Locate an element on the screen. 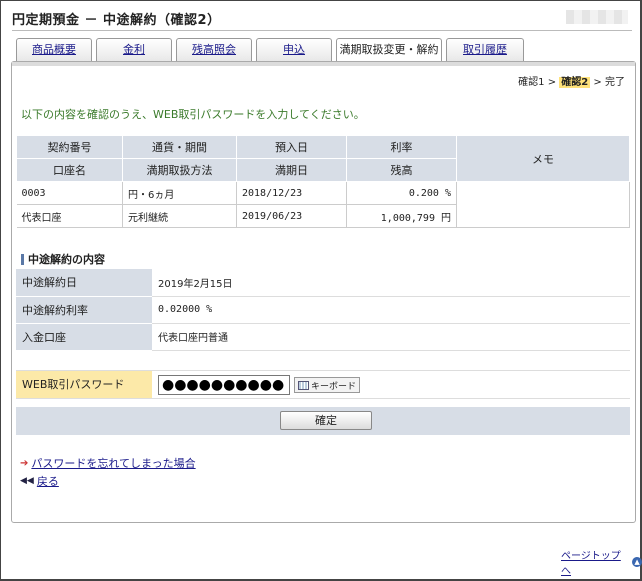 The width and height of the screenshot is (642, 581). keyboard-button-label: キーボード is located at coordinates (334, 386).